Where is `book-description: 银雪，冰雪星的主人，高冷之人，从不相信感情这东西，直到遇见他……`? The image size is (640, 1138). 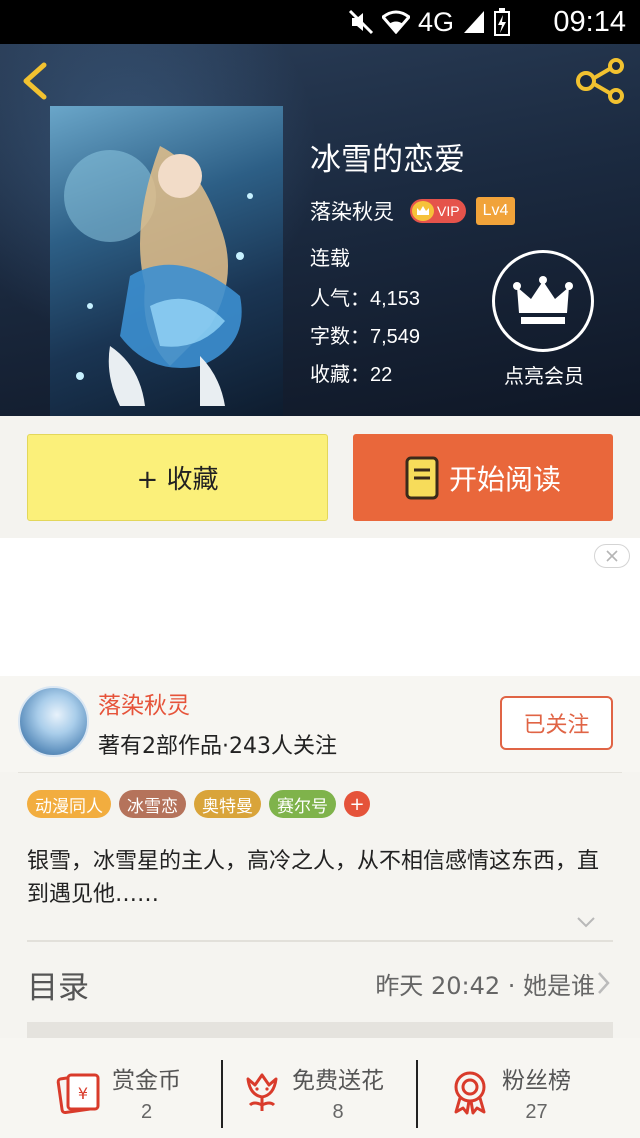 book-description: 银雪，冰雪星的主人，高冷之人，从不相信感情这东西，直到遇见他…… is located at coordinates (313, 878).